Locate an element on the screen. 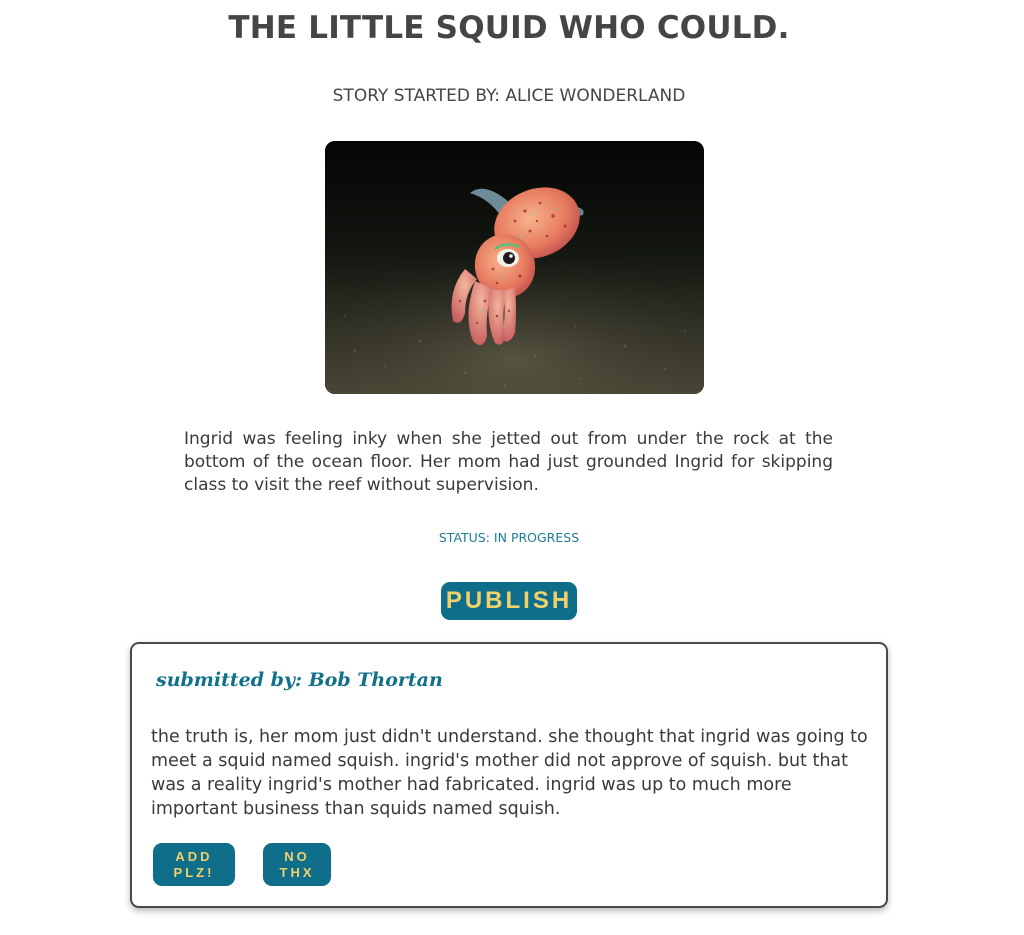  story-byline: STORY STARTED BY: ALICE WONDERLAND is located at coordinates (509, 96).